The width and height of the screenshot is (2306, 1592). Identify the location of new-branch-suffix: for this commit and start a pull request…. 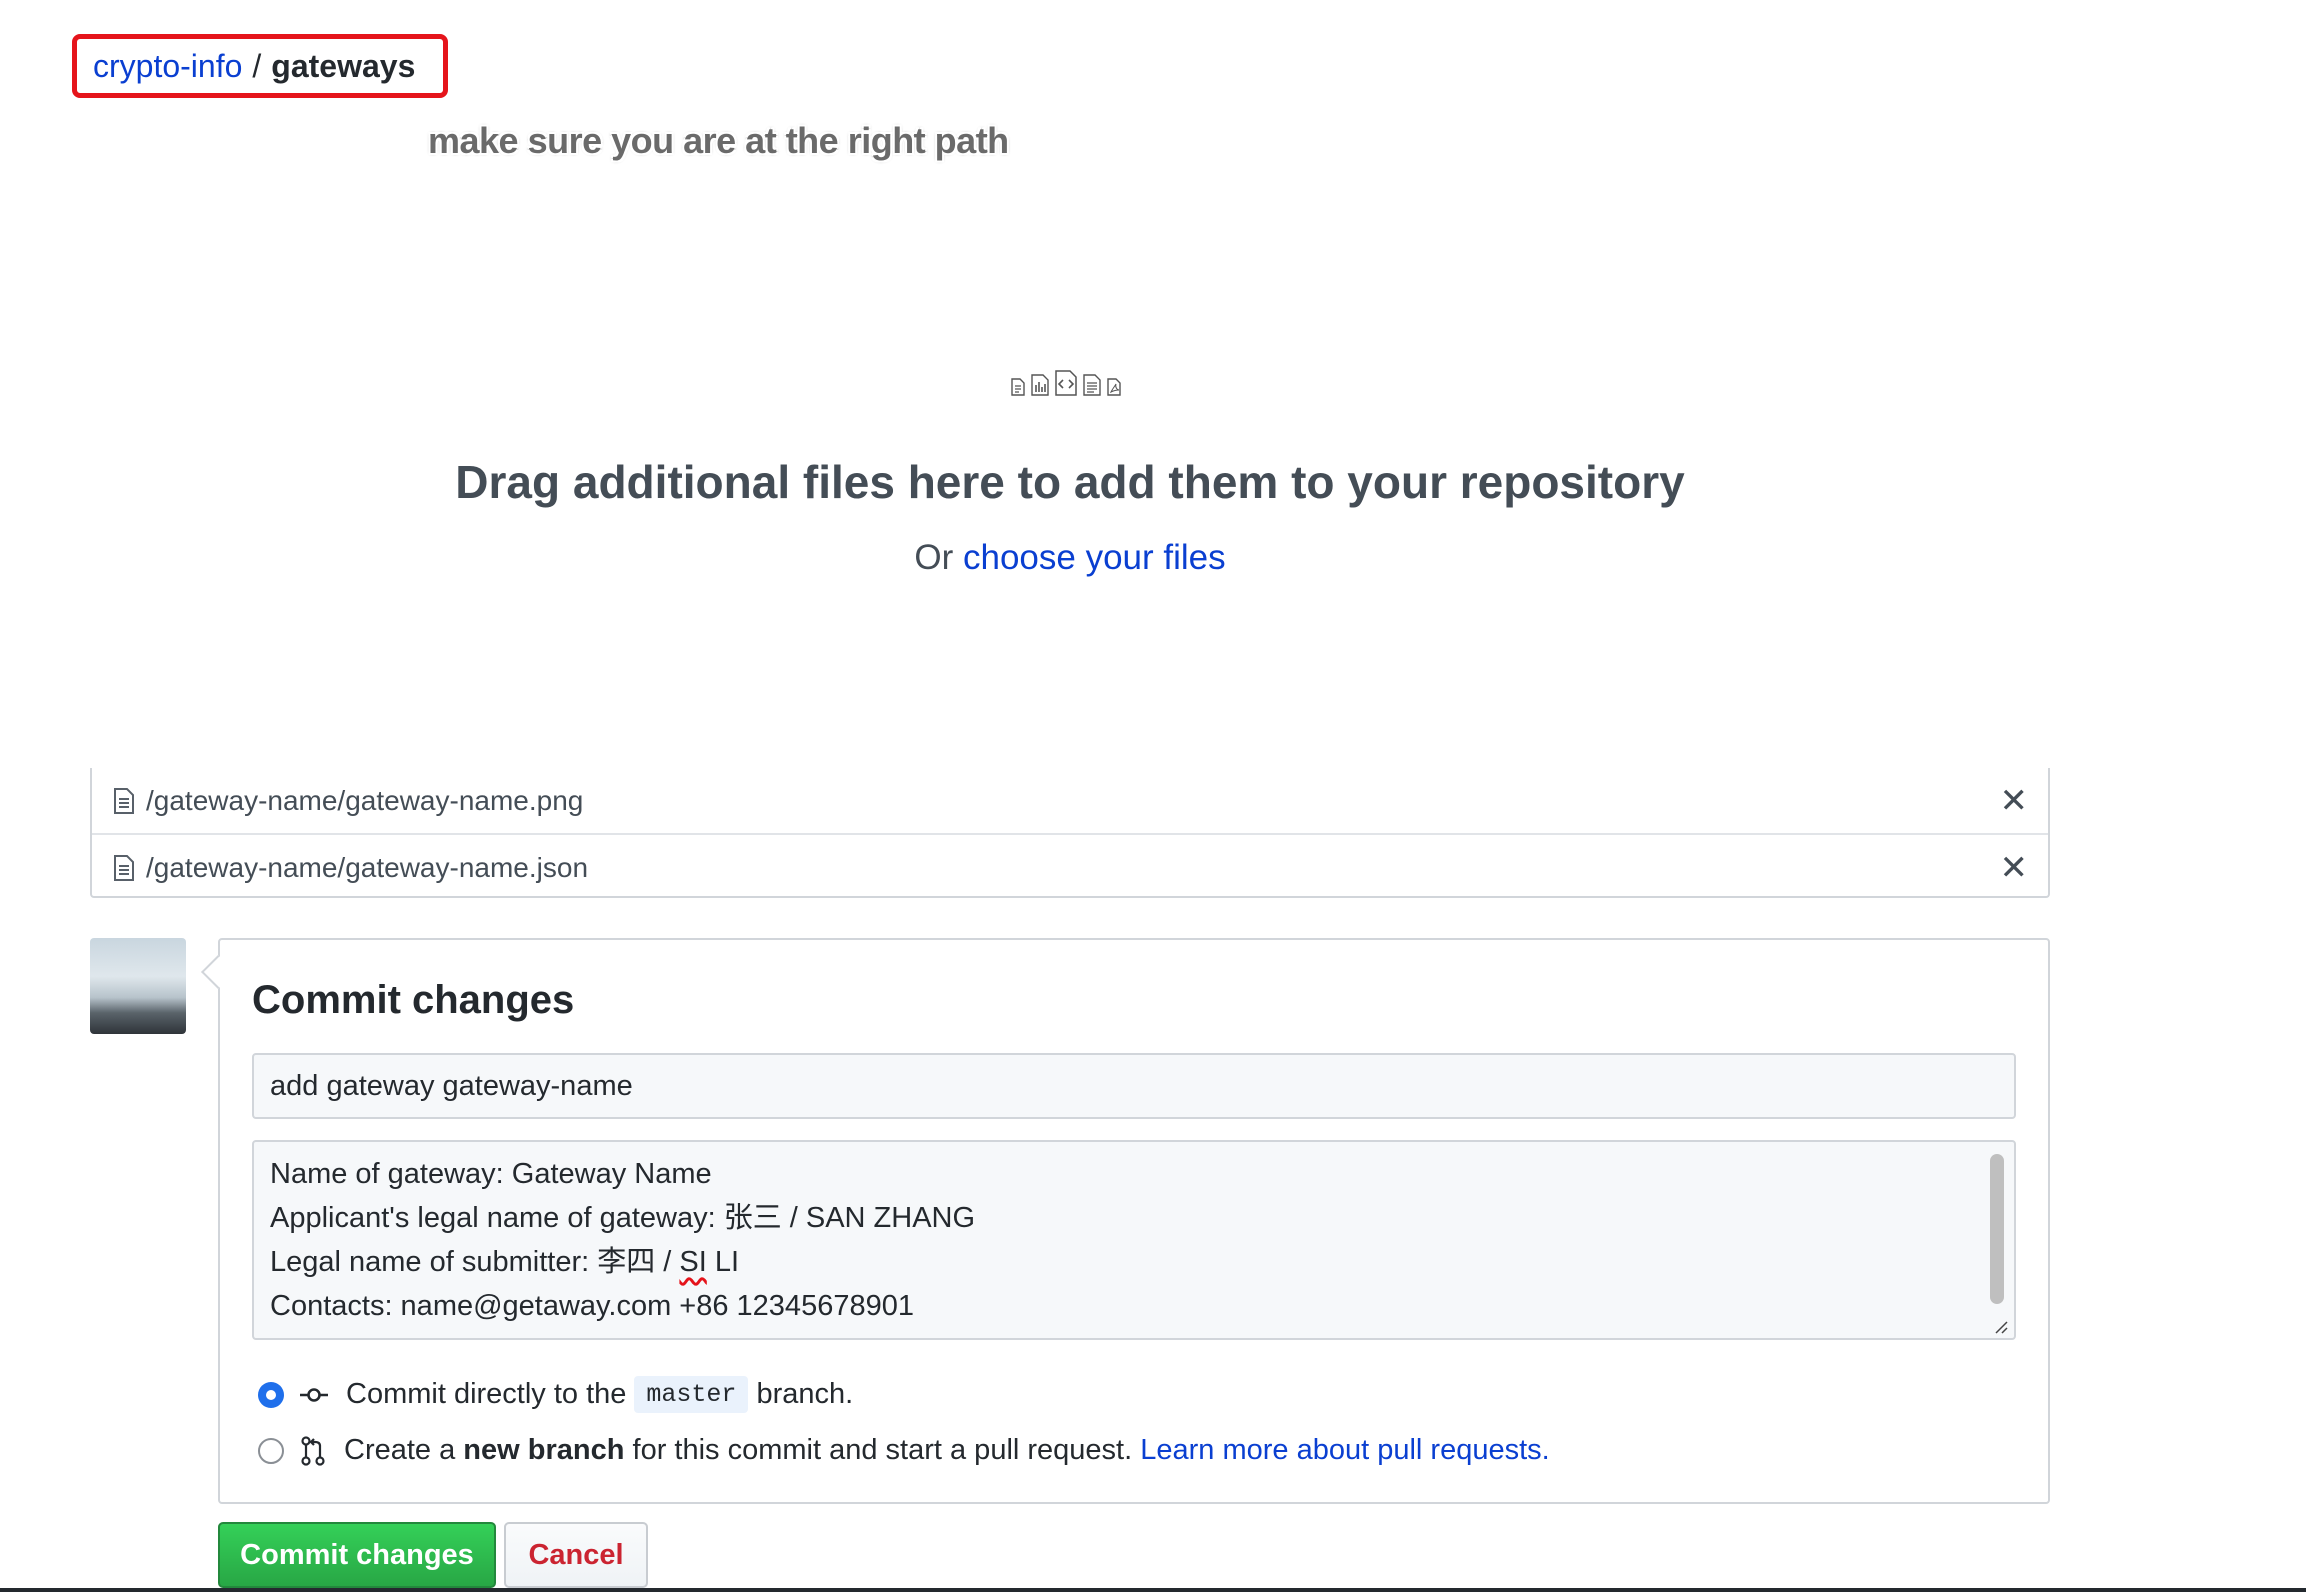
(882, 1450).